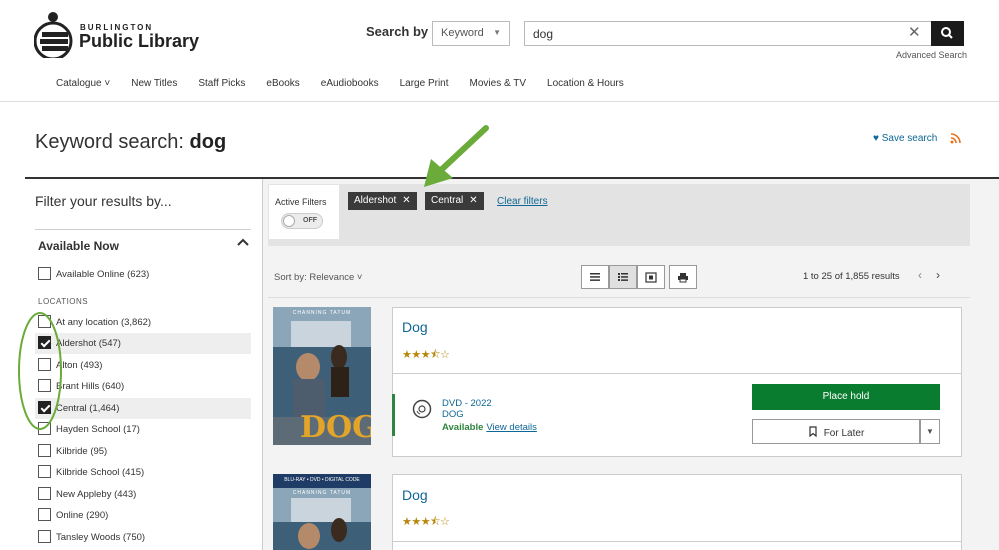 The image size is (999, 550). I want to click on view-toggle-group, so click(623, 277).